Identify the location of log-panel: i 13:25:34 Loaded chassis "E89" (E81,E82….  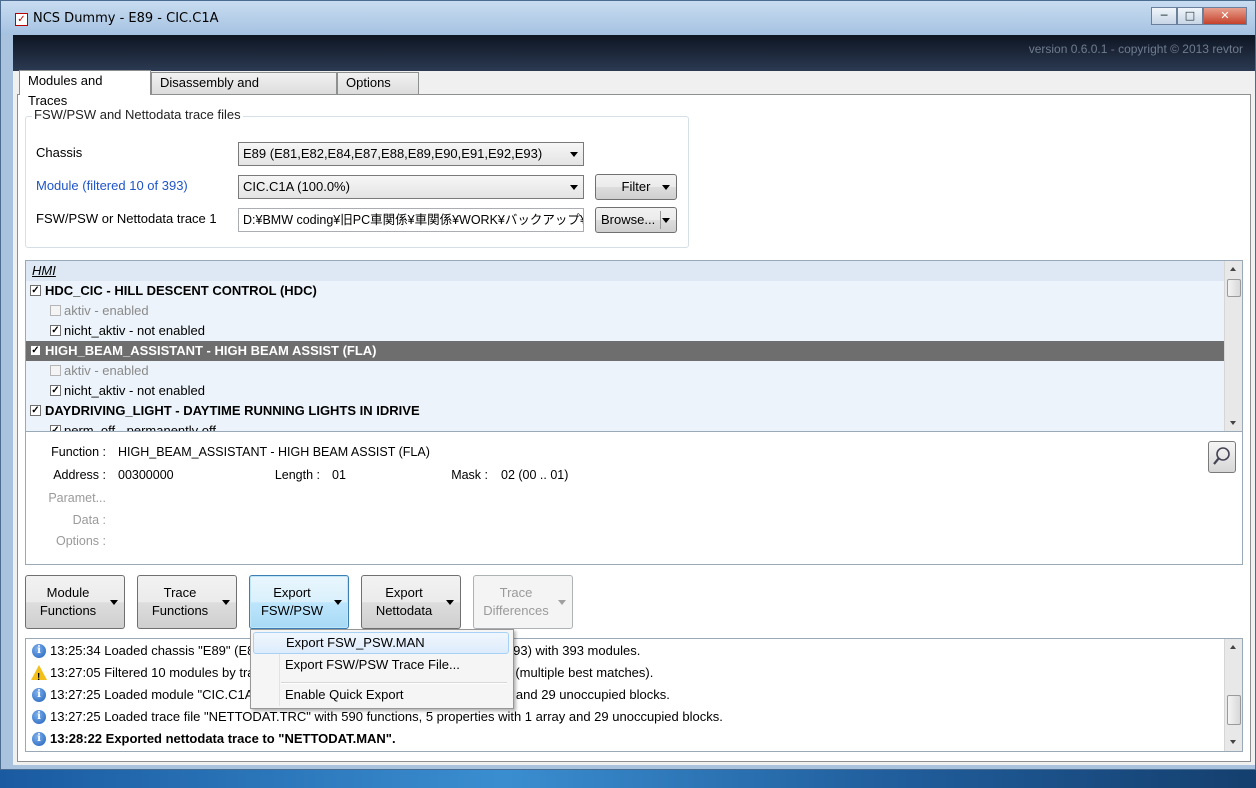
(634, 695).